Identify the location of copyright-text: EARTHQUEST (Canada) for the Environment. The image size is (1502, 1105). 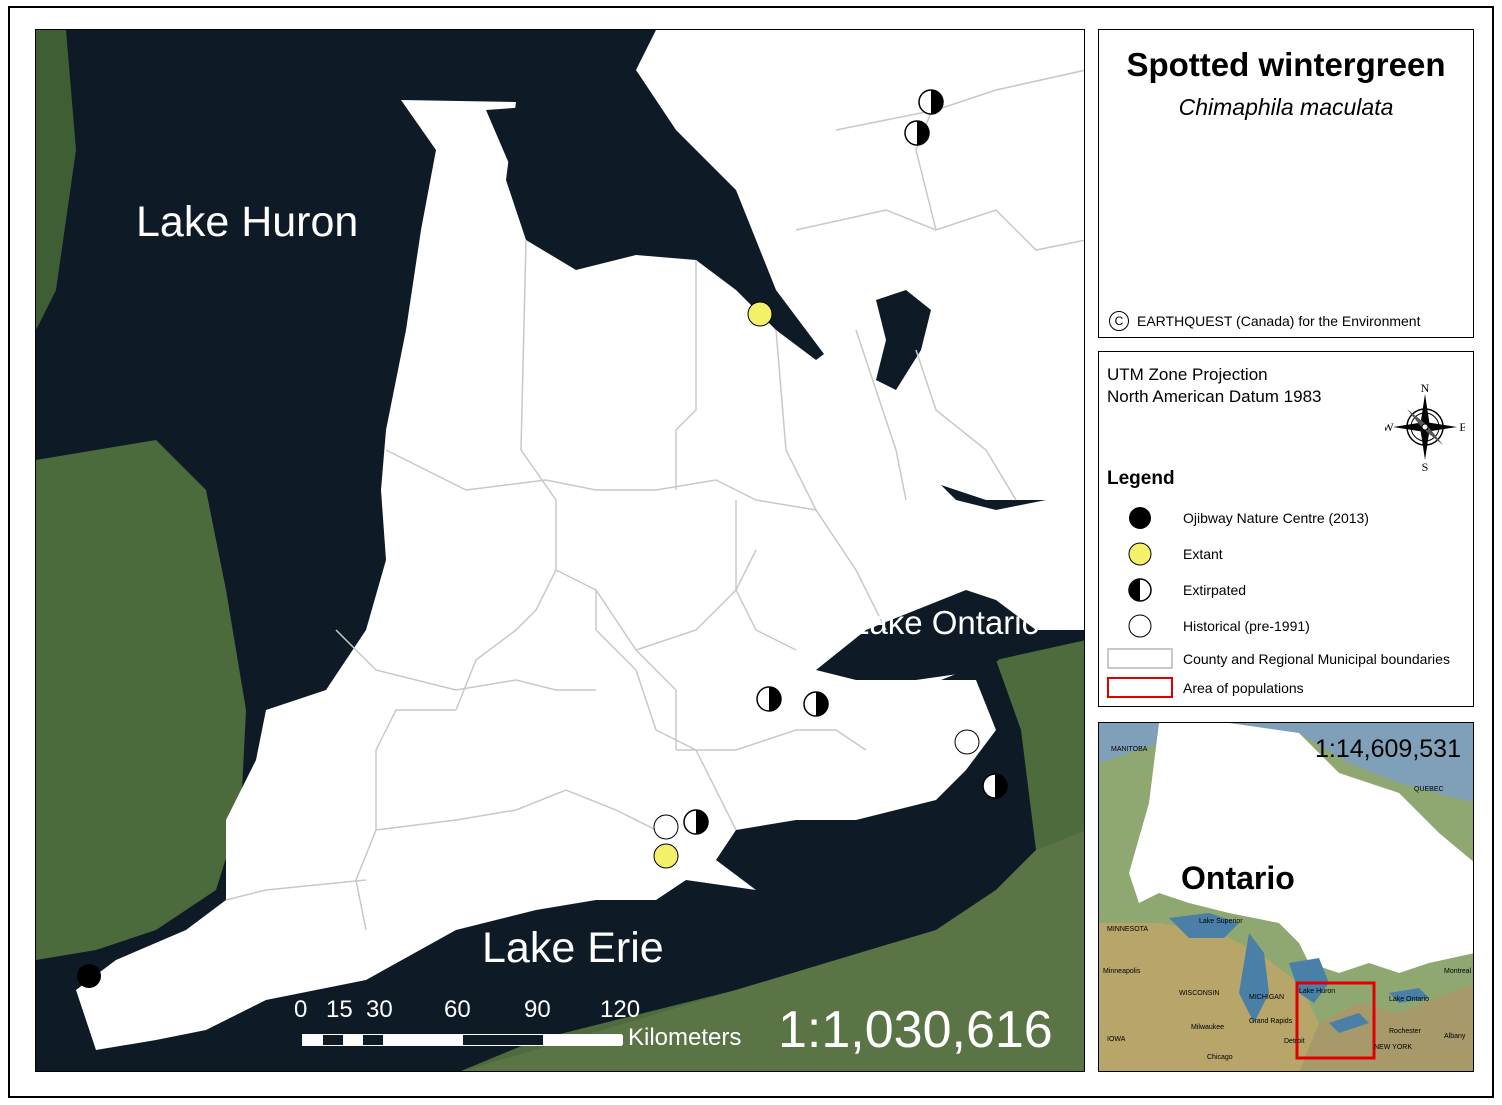
(1279, 321).